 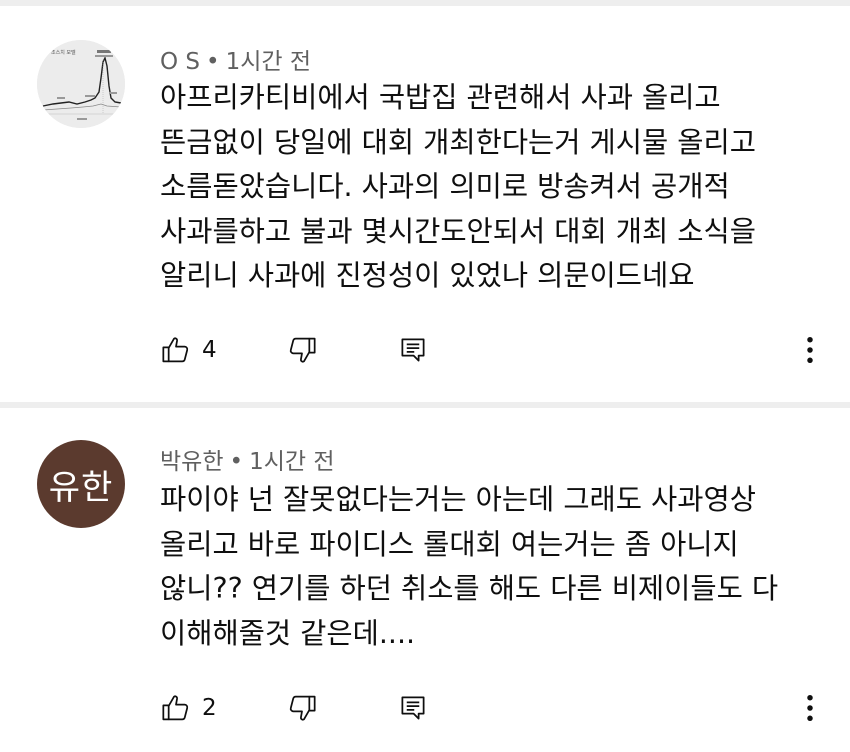 I want to click on comment-line: 뜬금없이 당일에 대회 개최한다는거 게시물 올리고, so click(x=458, y=142).